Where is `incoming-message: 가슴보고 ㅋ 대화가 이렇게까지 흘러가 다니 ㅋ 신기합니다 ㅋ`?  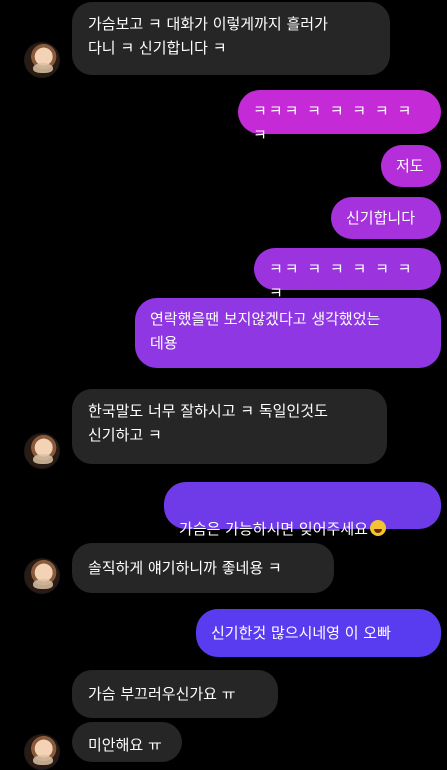
incoming-message: 가슴보고 ㅋ 대화가 이렇게까지 흘러가 다니 ㅋ 신기합니다 ㅋ is located at coordinates (231, 38).